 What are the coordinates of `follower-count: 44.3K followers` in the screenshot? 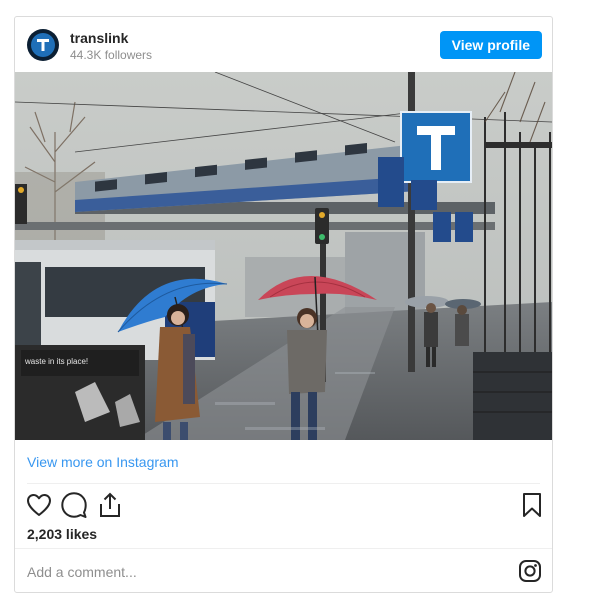 It's located at (111, 55).